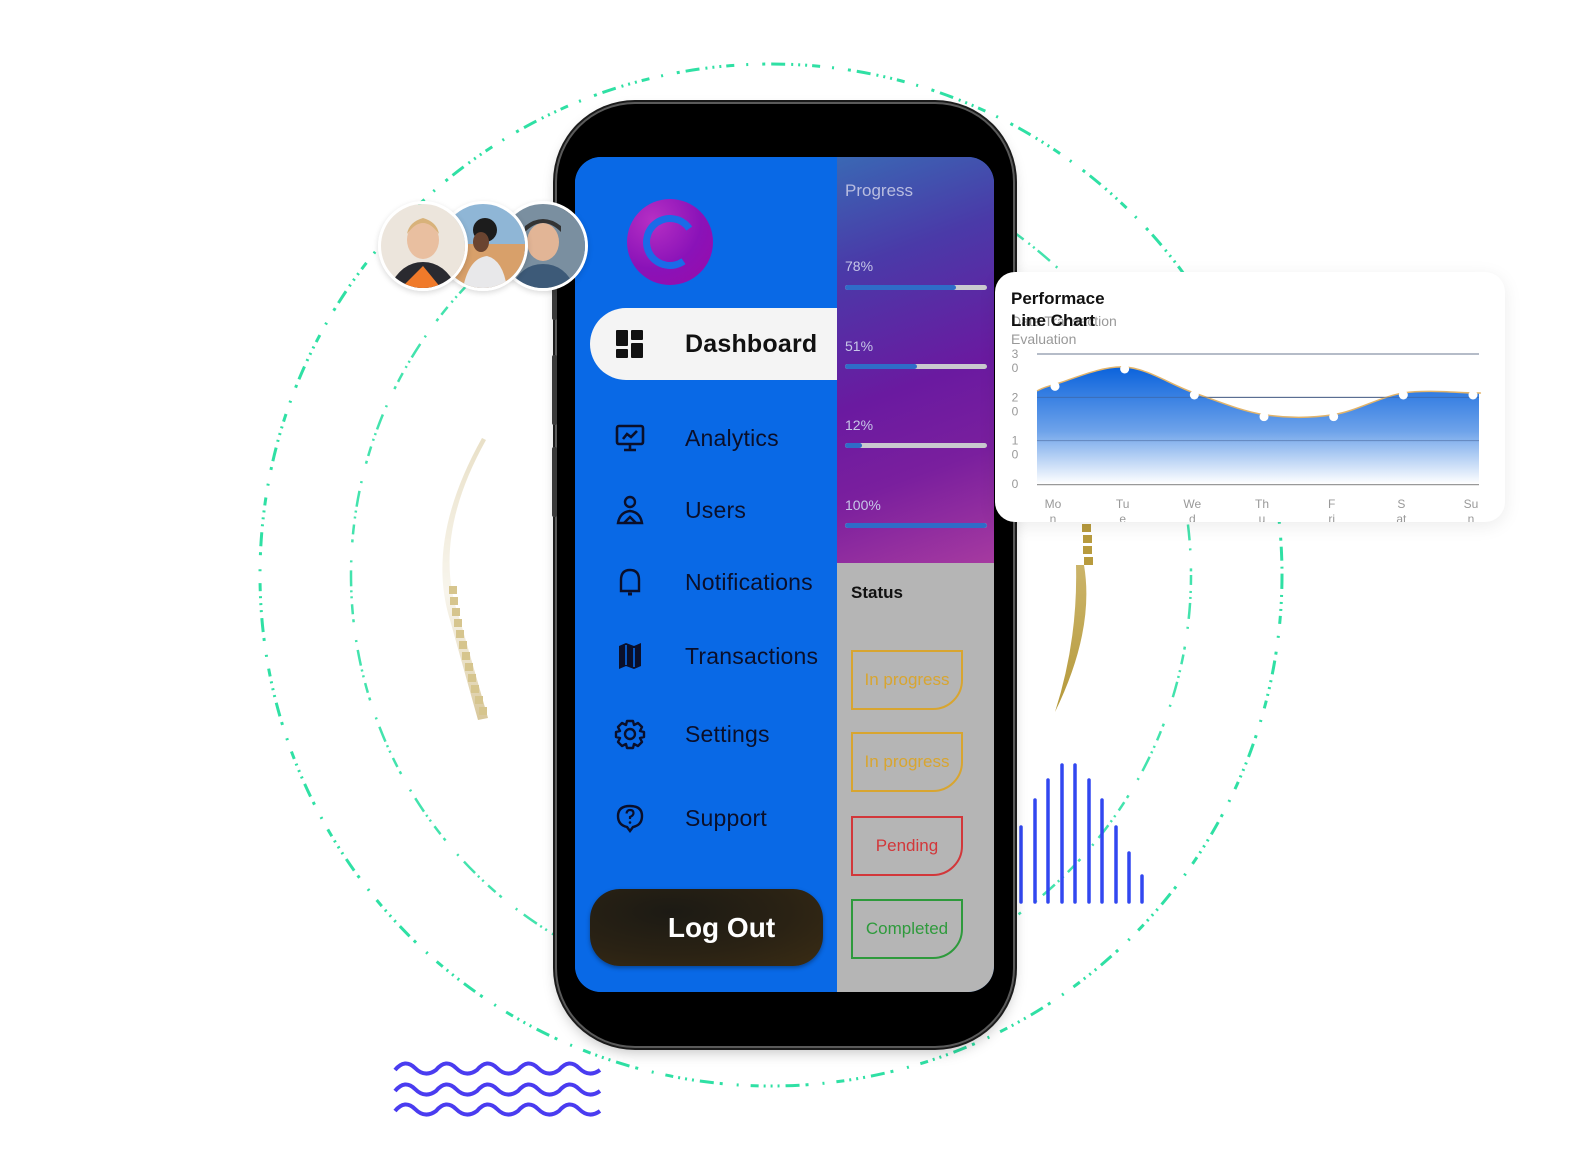 This screenshot has width=1576, height=1155. I want to click on gear-icon, so click(630, 734).